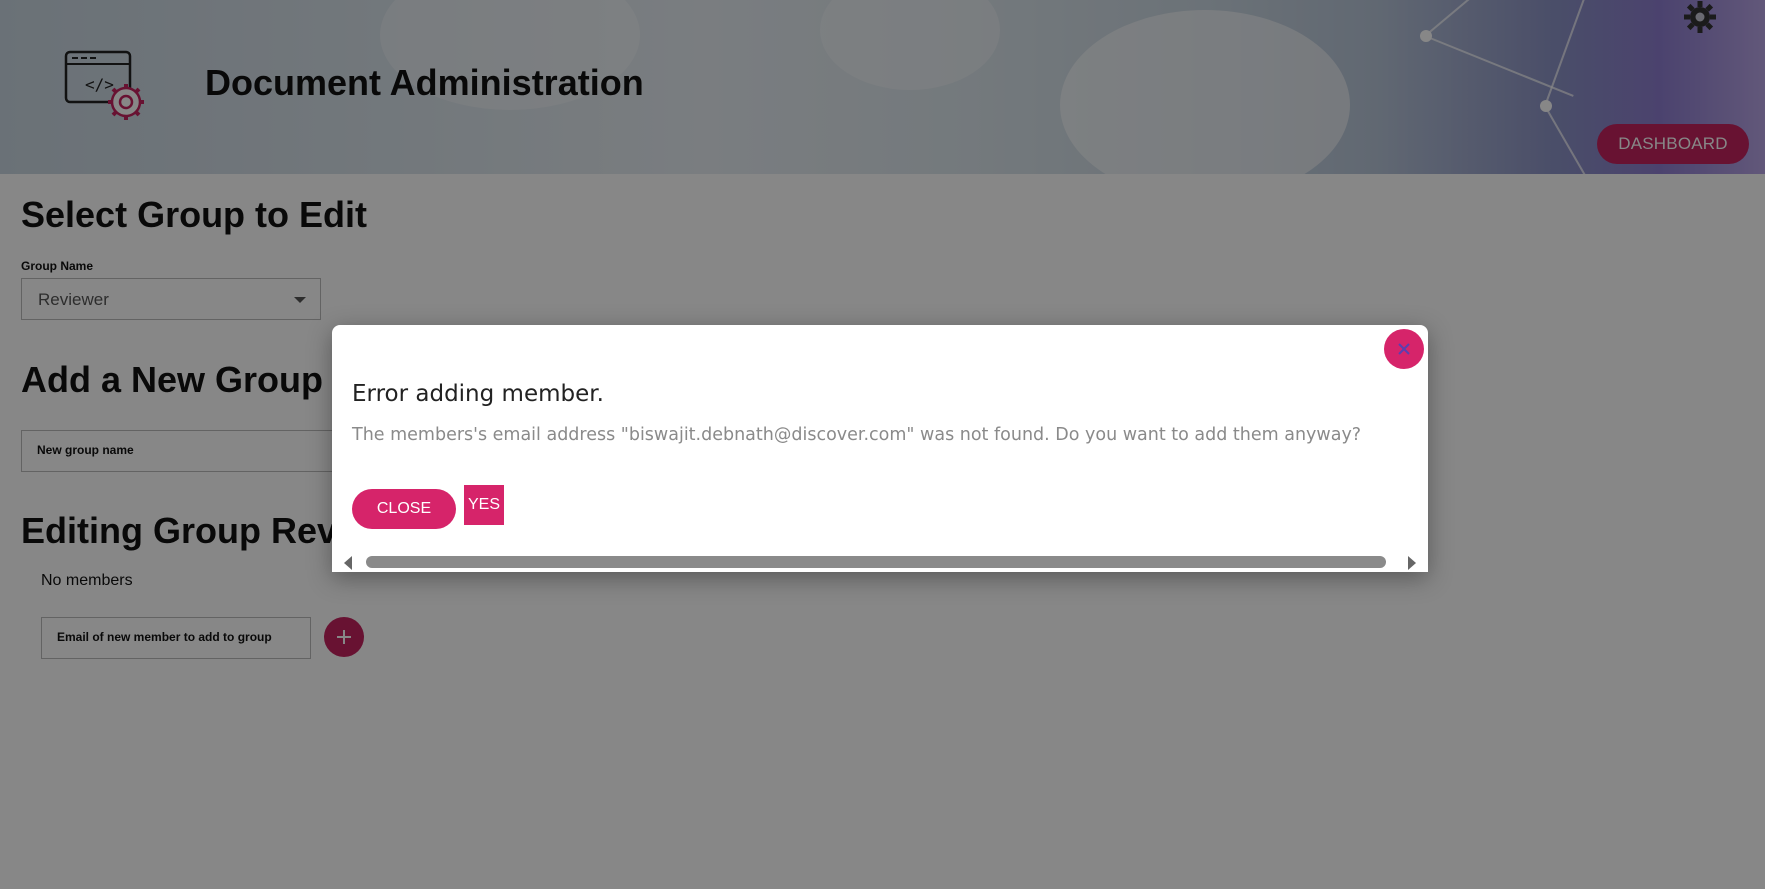  Describe the element at coordinates (348, 563) in the screenshot. I see `scroll-left-icon` at that location.